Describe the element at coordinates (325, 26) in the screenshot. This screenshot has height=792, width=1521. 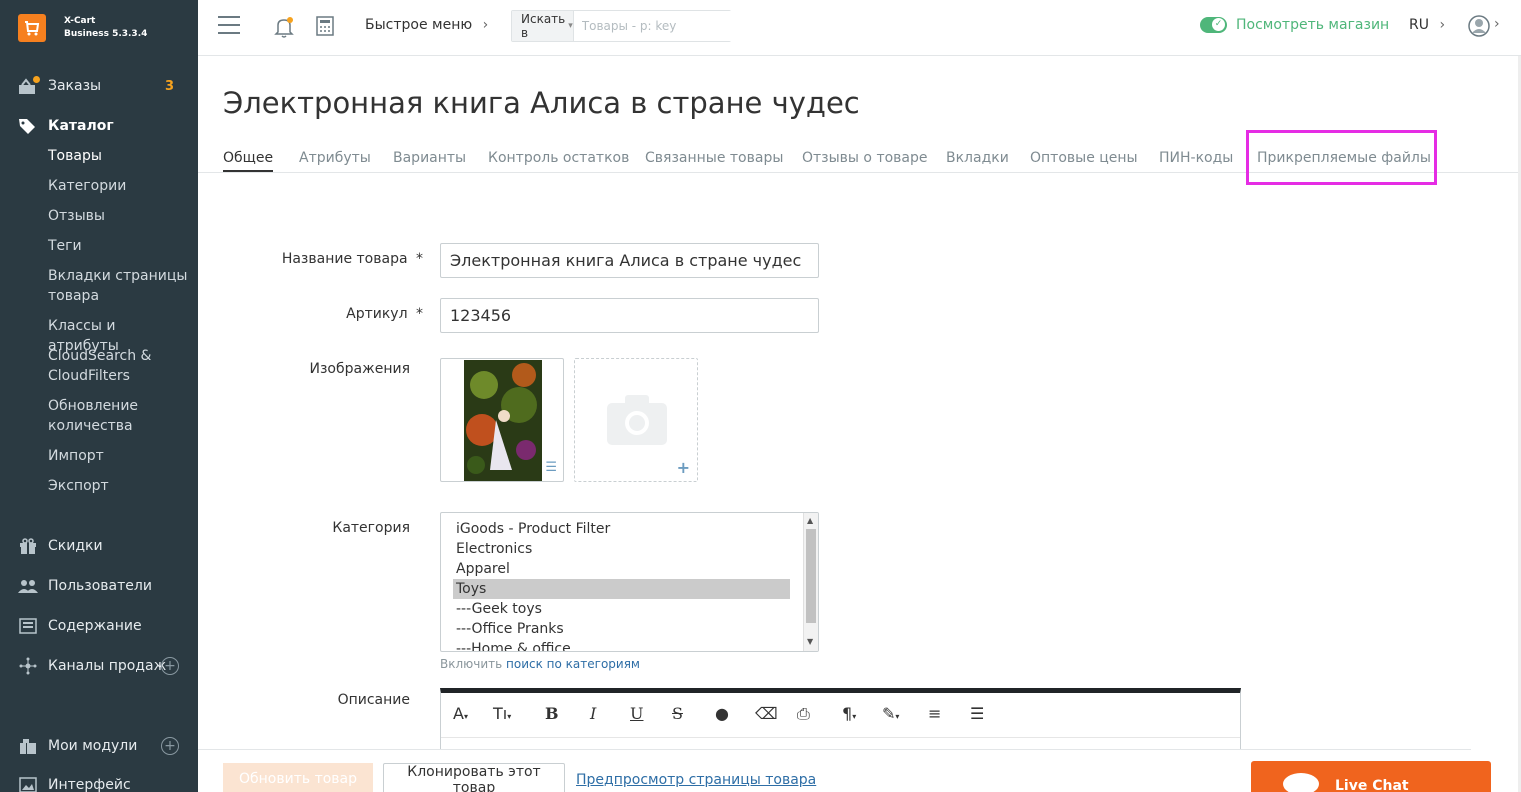
I see `calculator-icon` at that location.